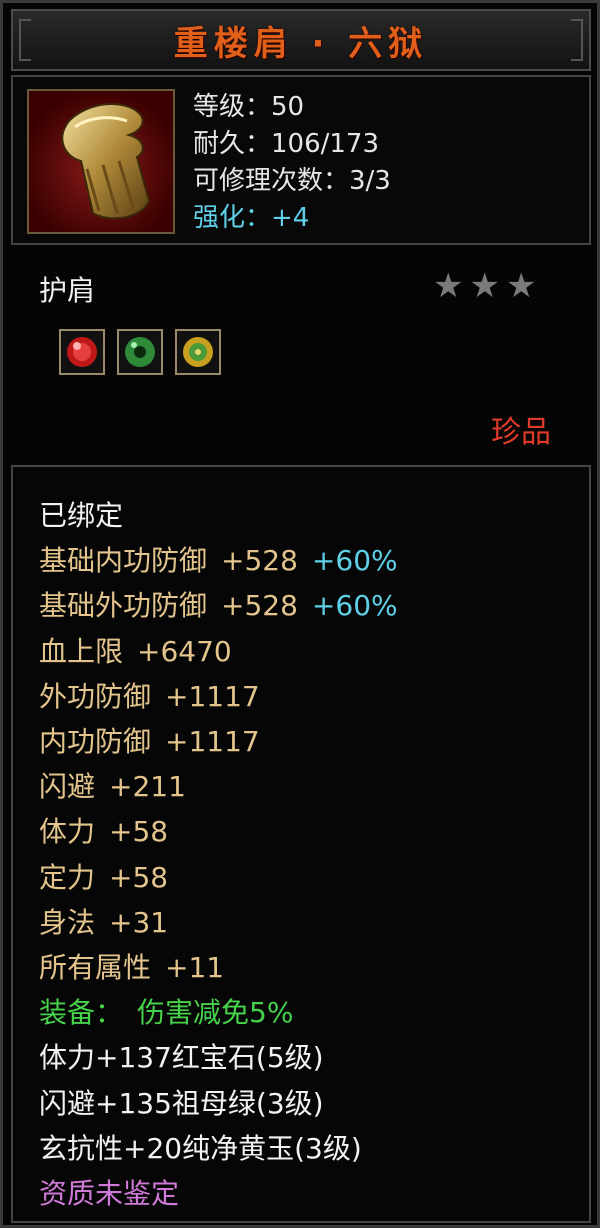 The image size is (600, 1228). I want to click on gem-slots, so click(140, 352).